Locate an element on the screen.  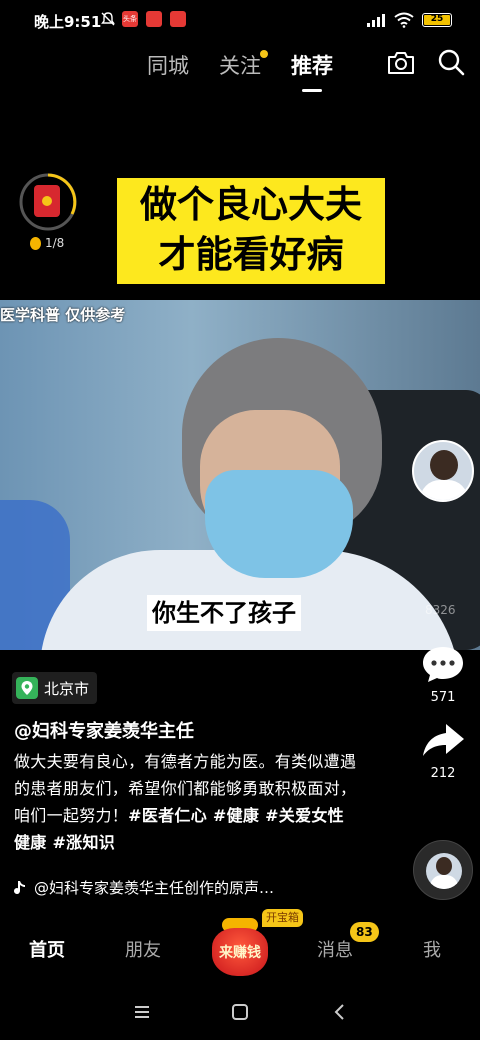
location-pin-icon is located at coordinates (27, 688).